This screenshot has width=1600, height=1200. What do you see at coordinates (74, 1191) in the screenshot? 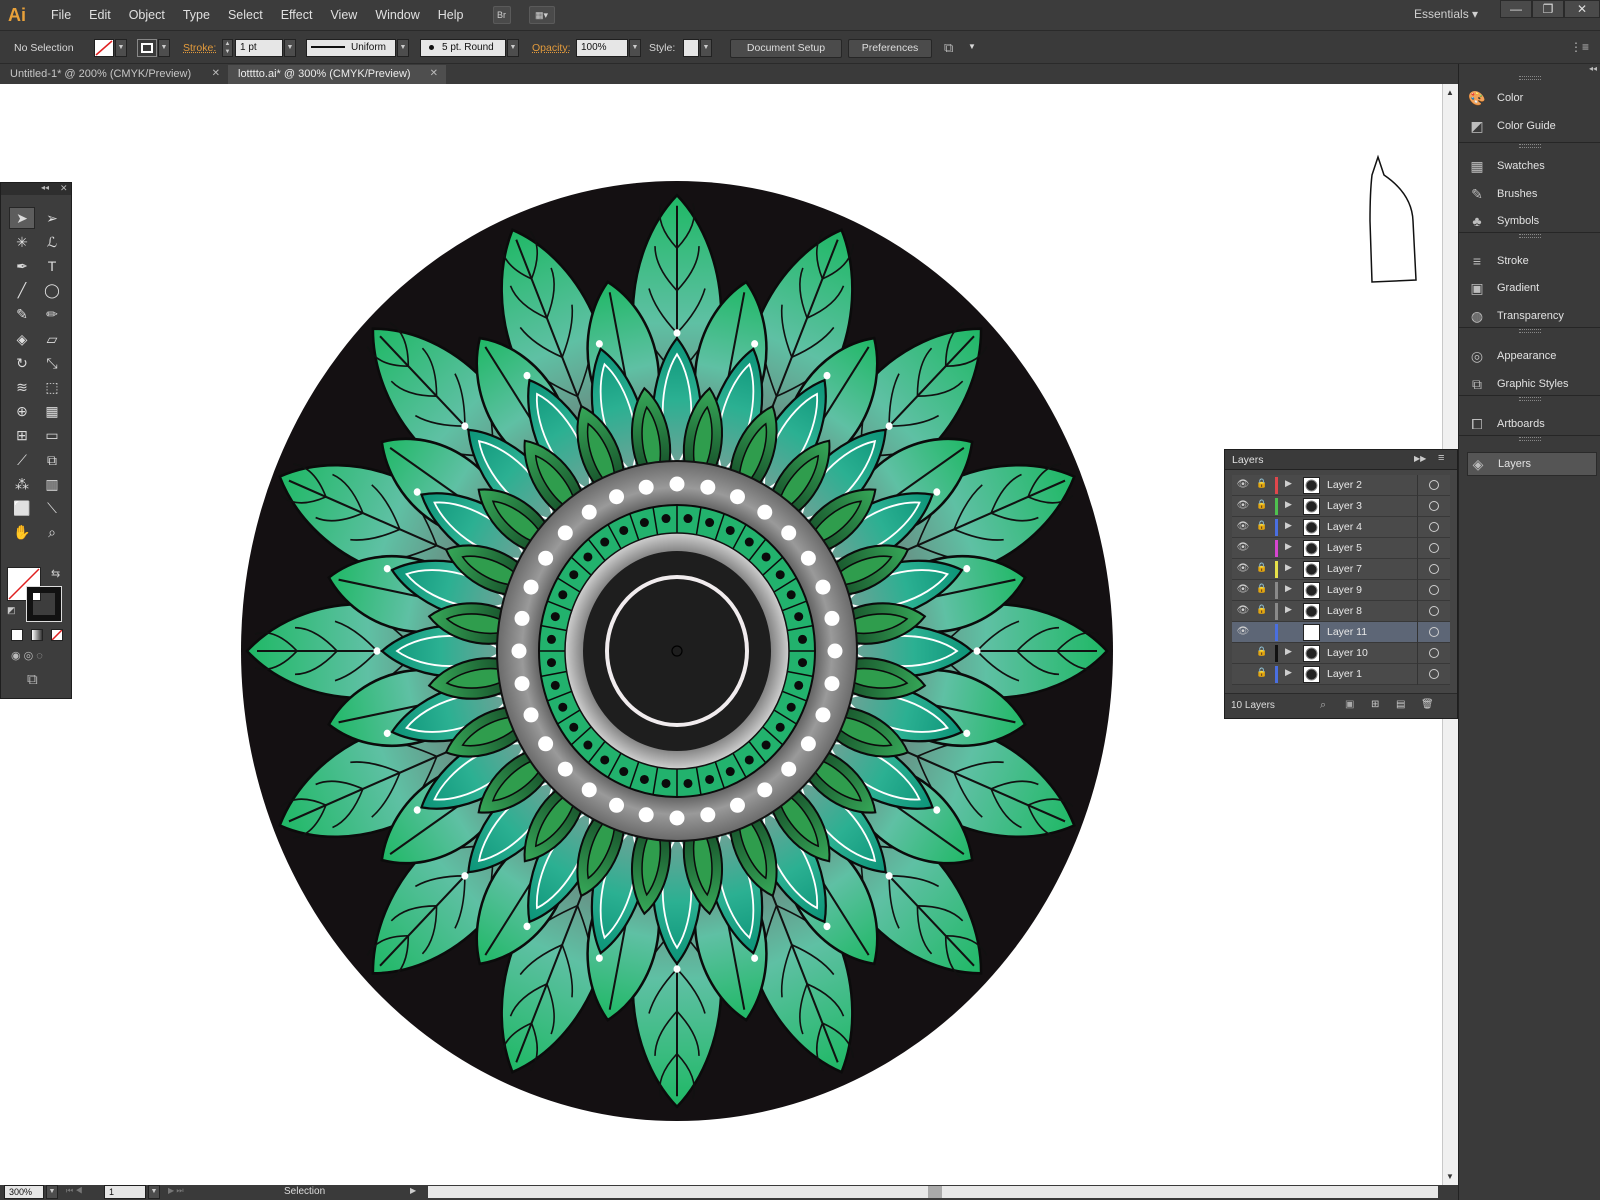
I see `first-artboard-icon: ⏮ ◀` at bounding box center [74, 1191].